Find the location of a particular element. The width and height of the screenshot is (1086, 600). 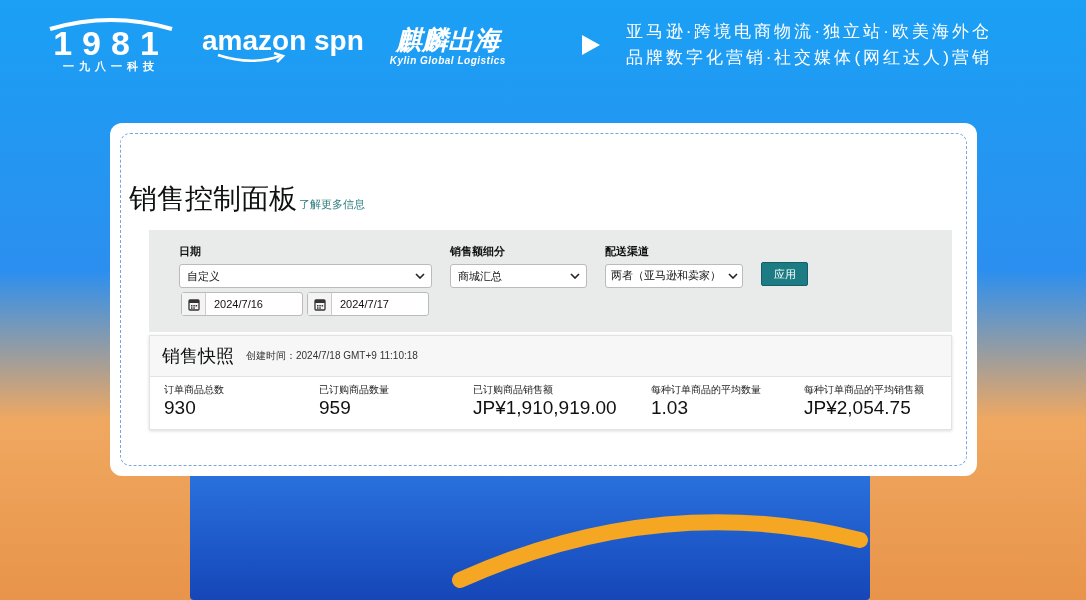

metric-value: 959 is located at coordinates (335, 408).